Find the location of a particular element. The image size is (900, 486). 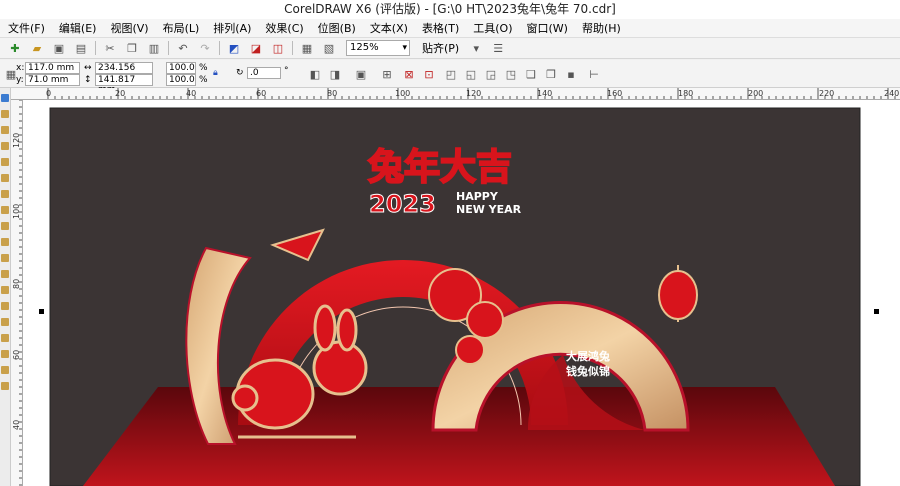

ellipse-tool-icon is located at coordinates (5, 210).